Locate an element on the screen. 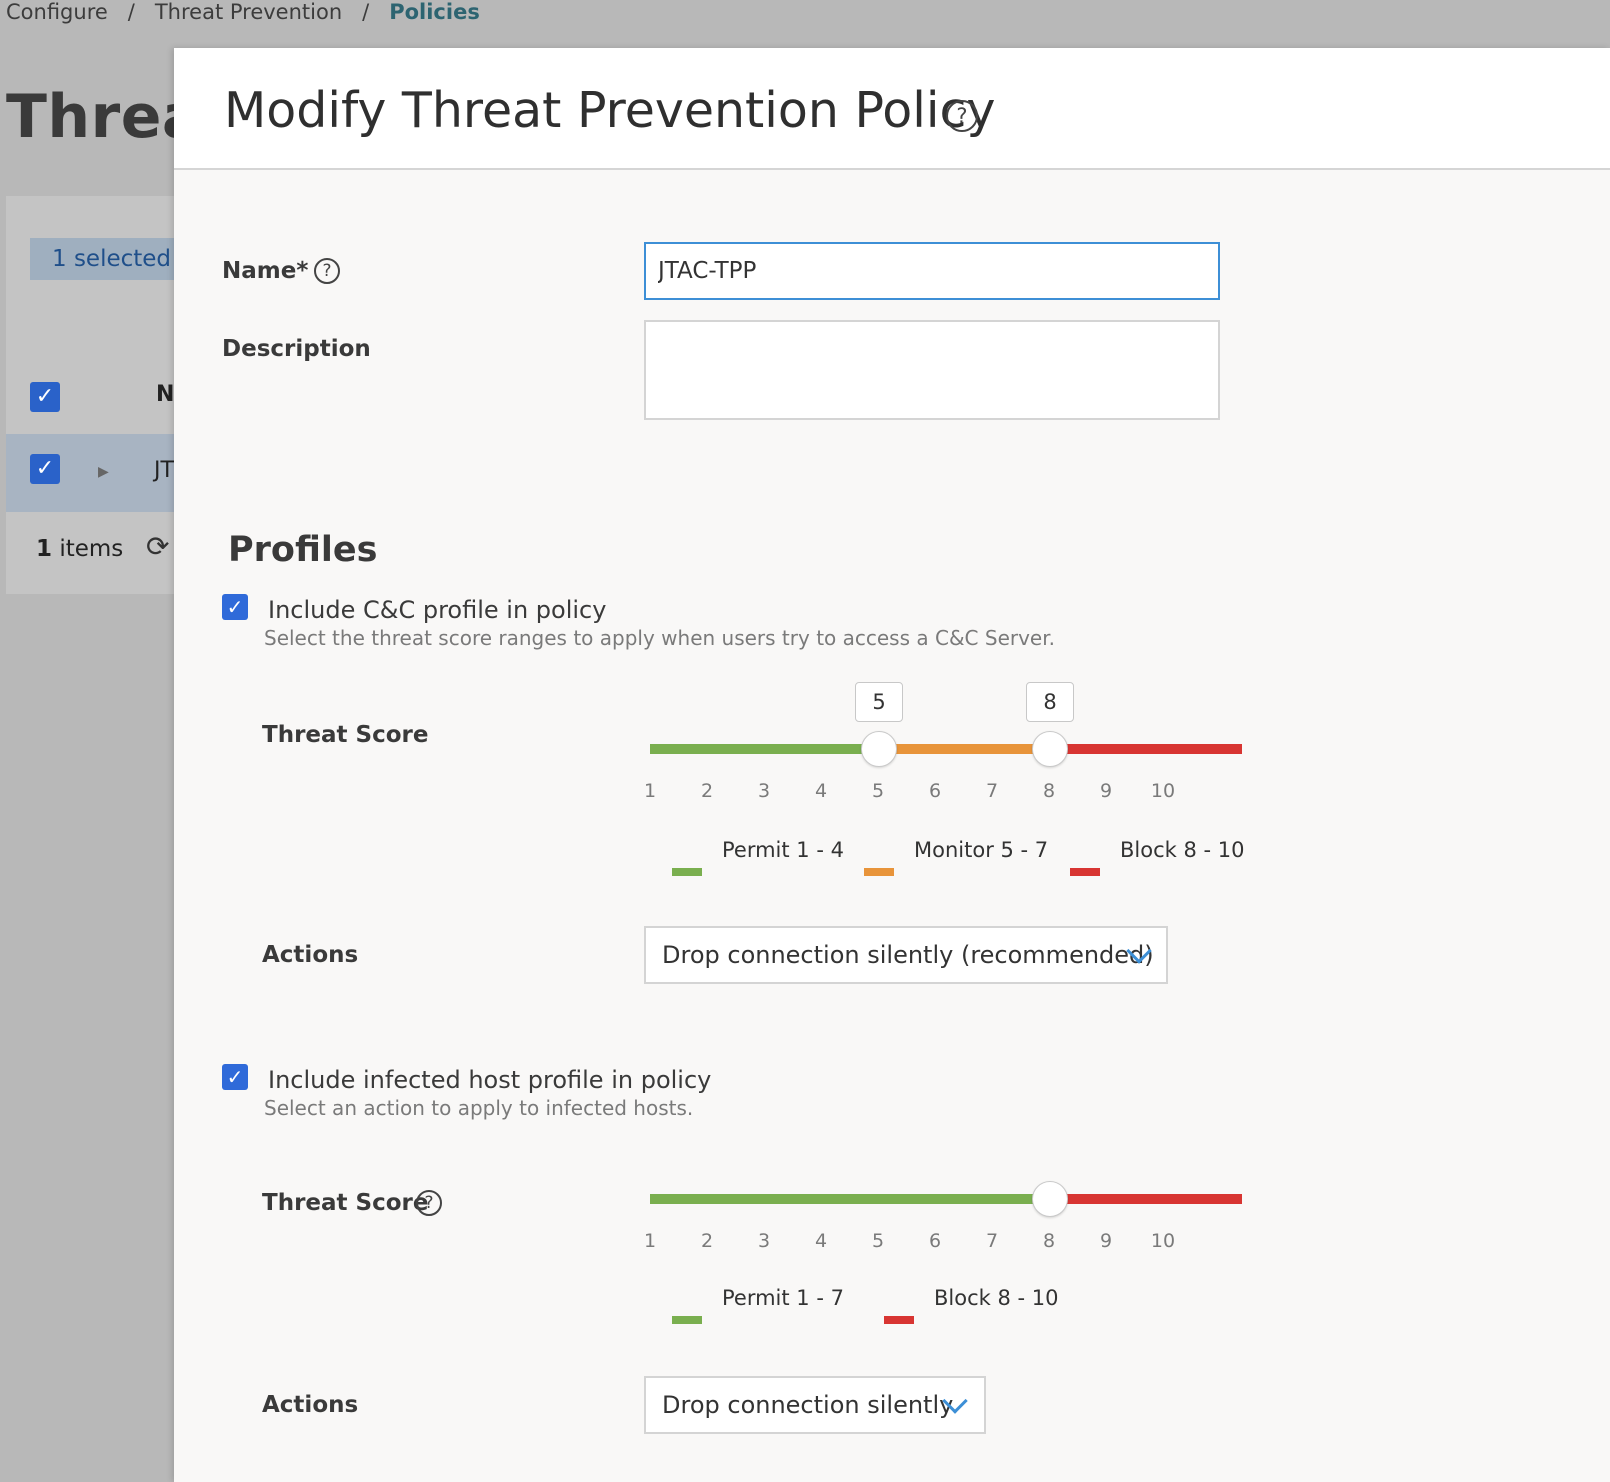  policy-table-card: 1 selected ✓ N ✓ ▶ JT 1 items ⟳ is located at coordinates (93, 395).